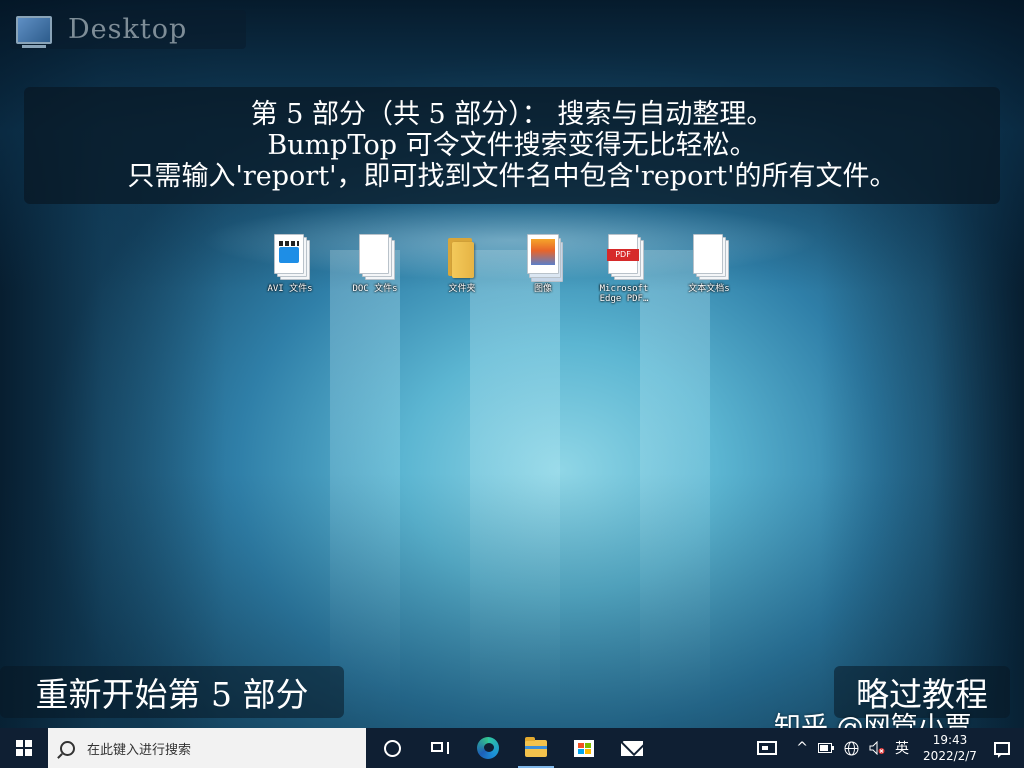 The height and width of the screenshot is (768, 1024). I want to click on tutorial-line-2: BumpTop 可令文件搜索变得无比轻松。, so click(512, 145).